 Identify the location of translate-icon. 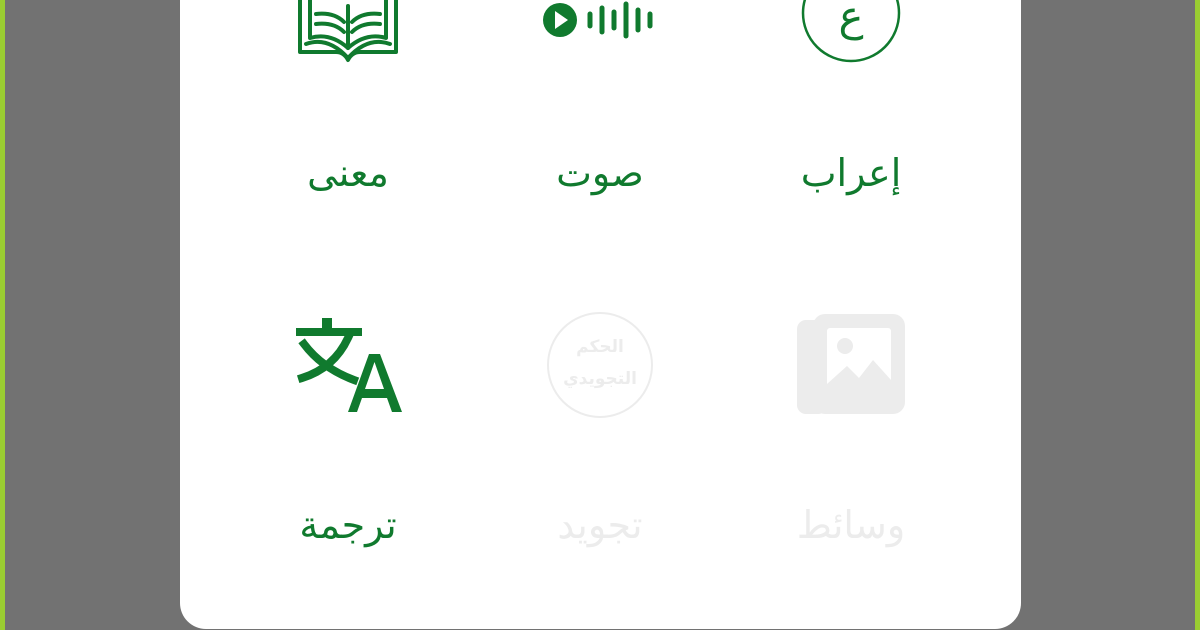
(348, 368).